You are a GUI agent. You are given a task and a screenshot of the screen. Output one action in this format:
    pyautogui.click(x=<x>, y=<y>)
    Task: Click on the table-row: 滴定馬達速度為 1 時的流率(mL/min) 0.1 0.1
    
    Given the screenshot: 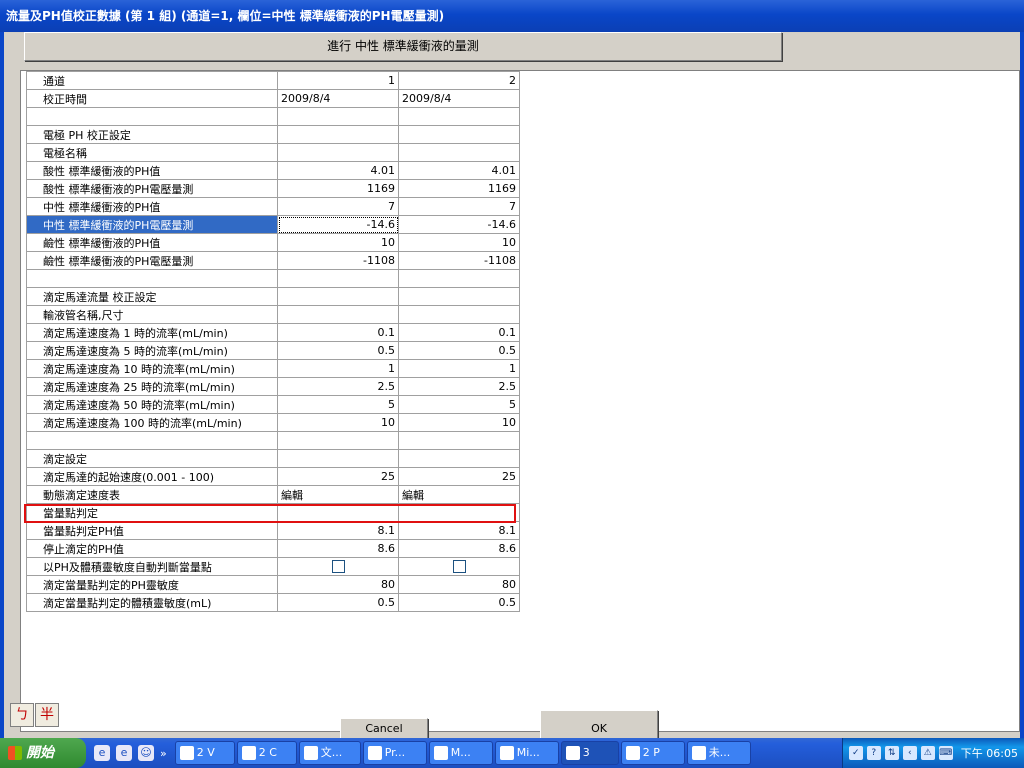 What is the action you would take?
    pyautogui.click(x=273, y=332)
    